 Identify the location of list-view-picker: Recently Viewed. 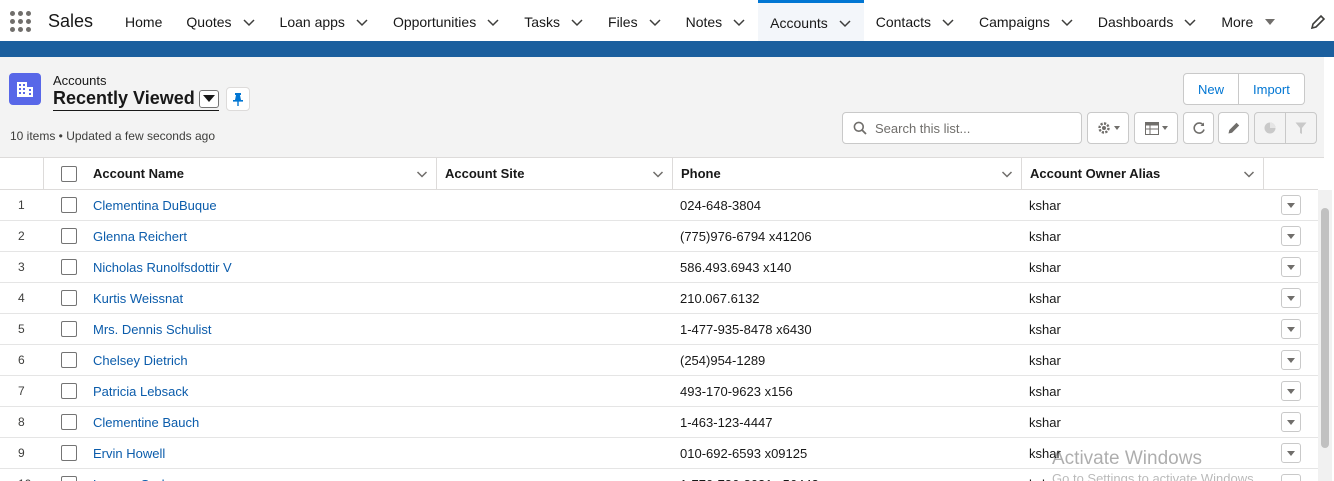
(136, 99).